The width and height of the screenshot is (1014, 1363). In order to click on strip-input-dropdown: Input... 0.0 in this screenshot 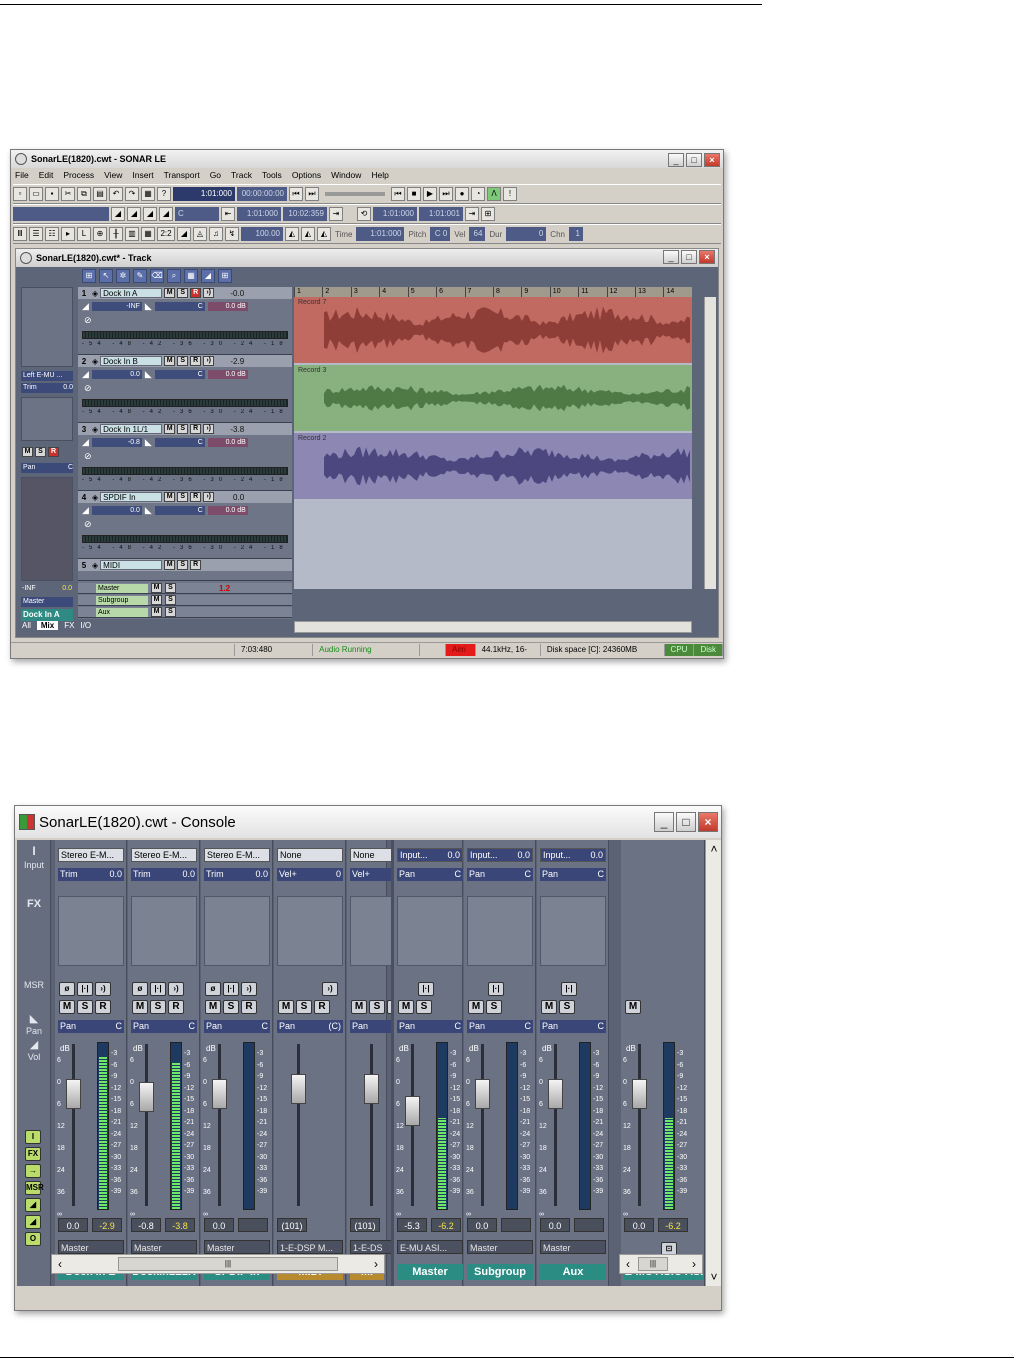, I will do `click(500, 855)`.